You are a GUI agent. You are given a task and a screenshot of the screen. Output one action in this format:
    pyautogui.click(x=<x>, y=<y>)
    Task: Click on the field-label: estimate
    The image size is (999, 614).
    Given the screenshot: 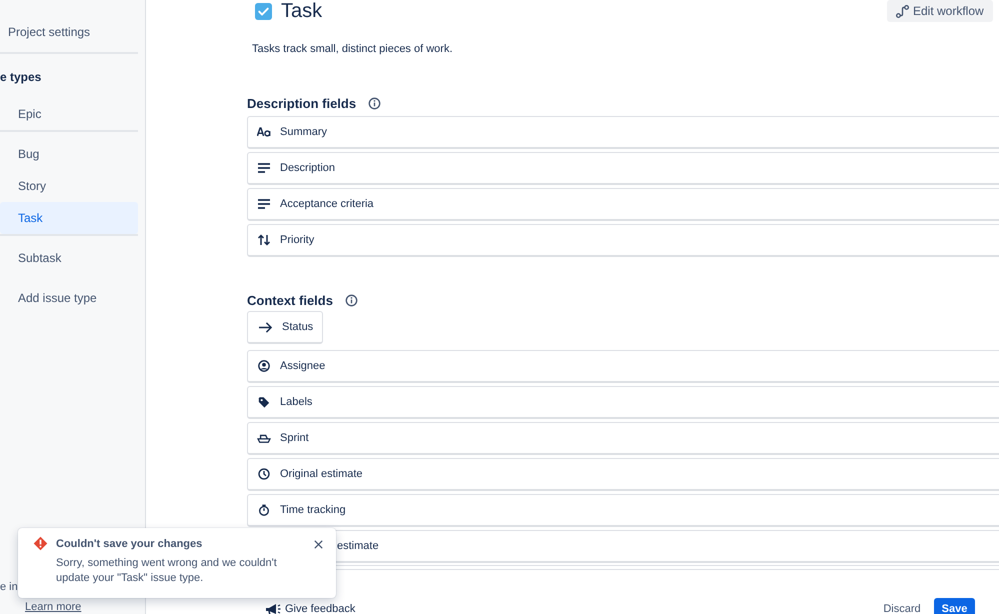 What is the action you would take?
    pyautogui.click(x=358, y=546)
    